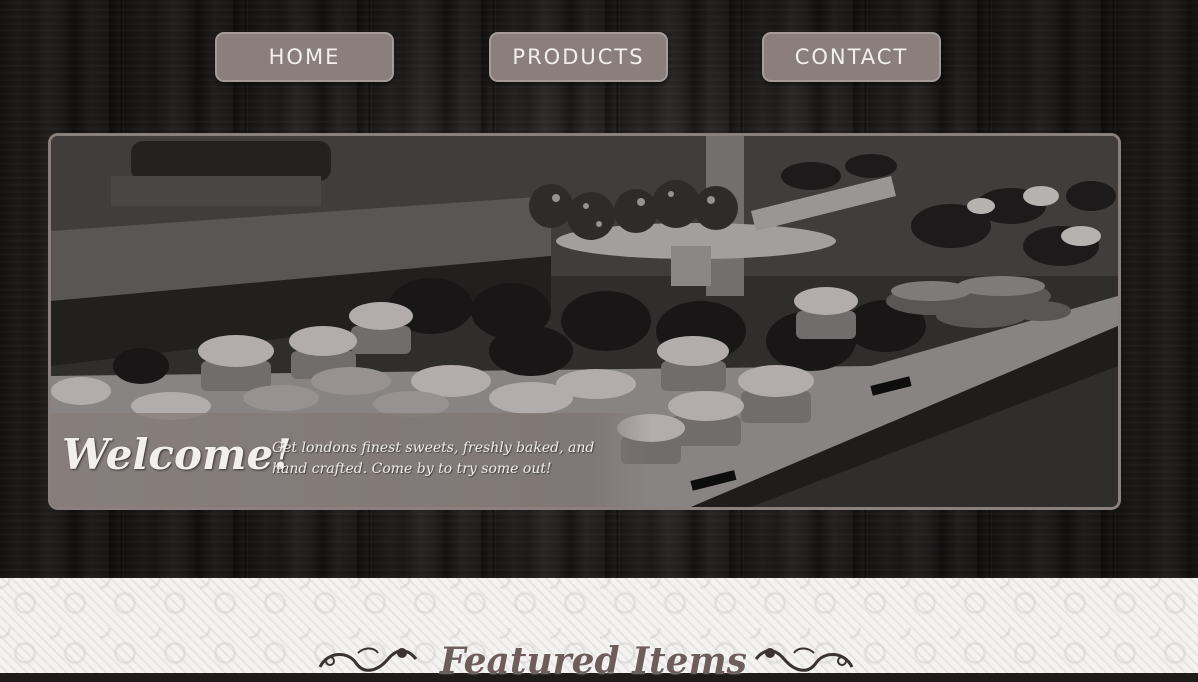 The image size is (1198, 682). What do you see at coordinates (804, 659) in the screenshot?
I see `right-flourish-icon` at bounding box center [804, 659].